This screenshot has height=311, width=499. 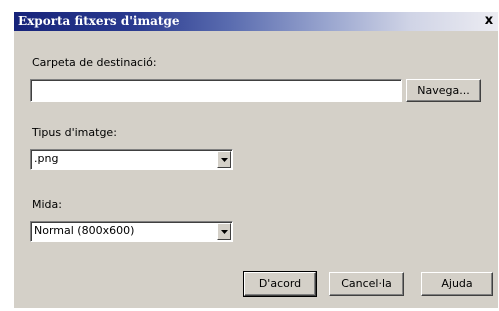 I want to click on help-button: Ajuda, so click(x=457, y=284).